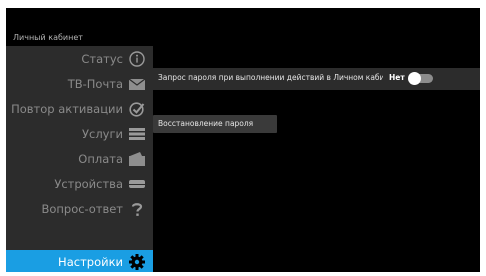 The width and height of the screenshot is (486, 276). I want to click on sidebar-item-tv-mail: ТВ-Почта, so click(79, 84).